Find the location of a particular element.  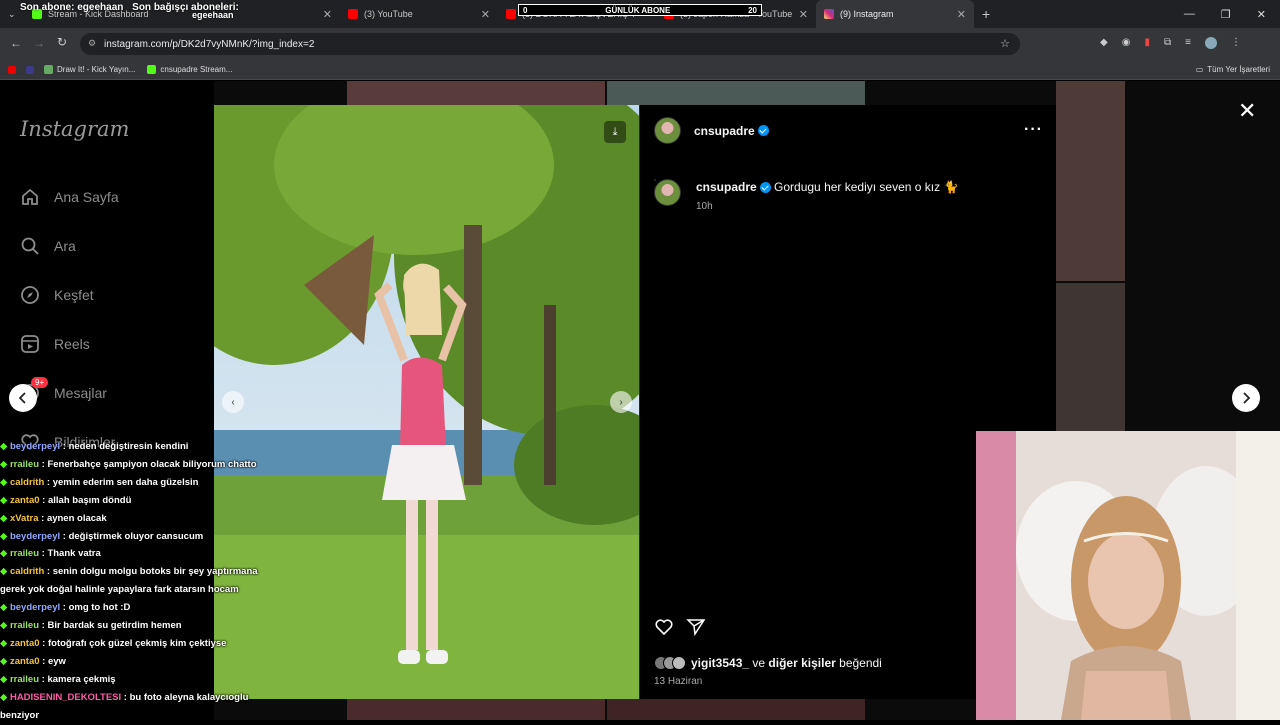

chat-message: ◆ zanta0 : eyw is located at coordinates (150, 662).